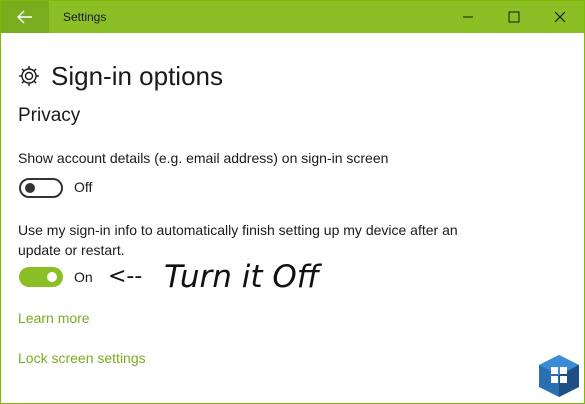  Describe the element at coordinates (559, 376) in the screenshot. I see `windows-logo-icon` at that location.